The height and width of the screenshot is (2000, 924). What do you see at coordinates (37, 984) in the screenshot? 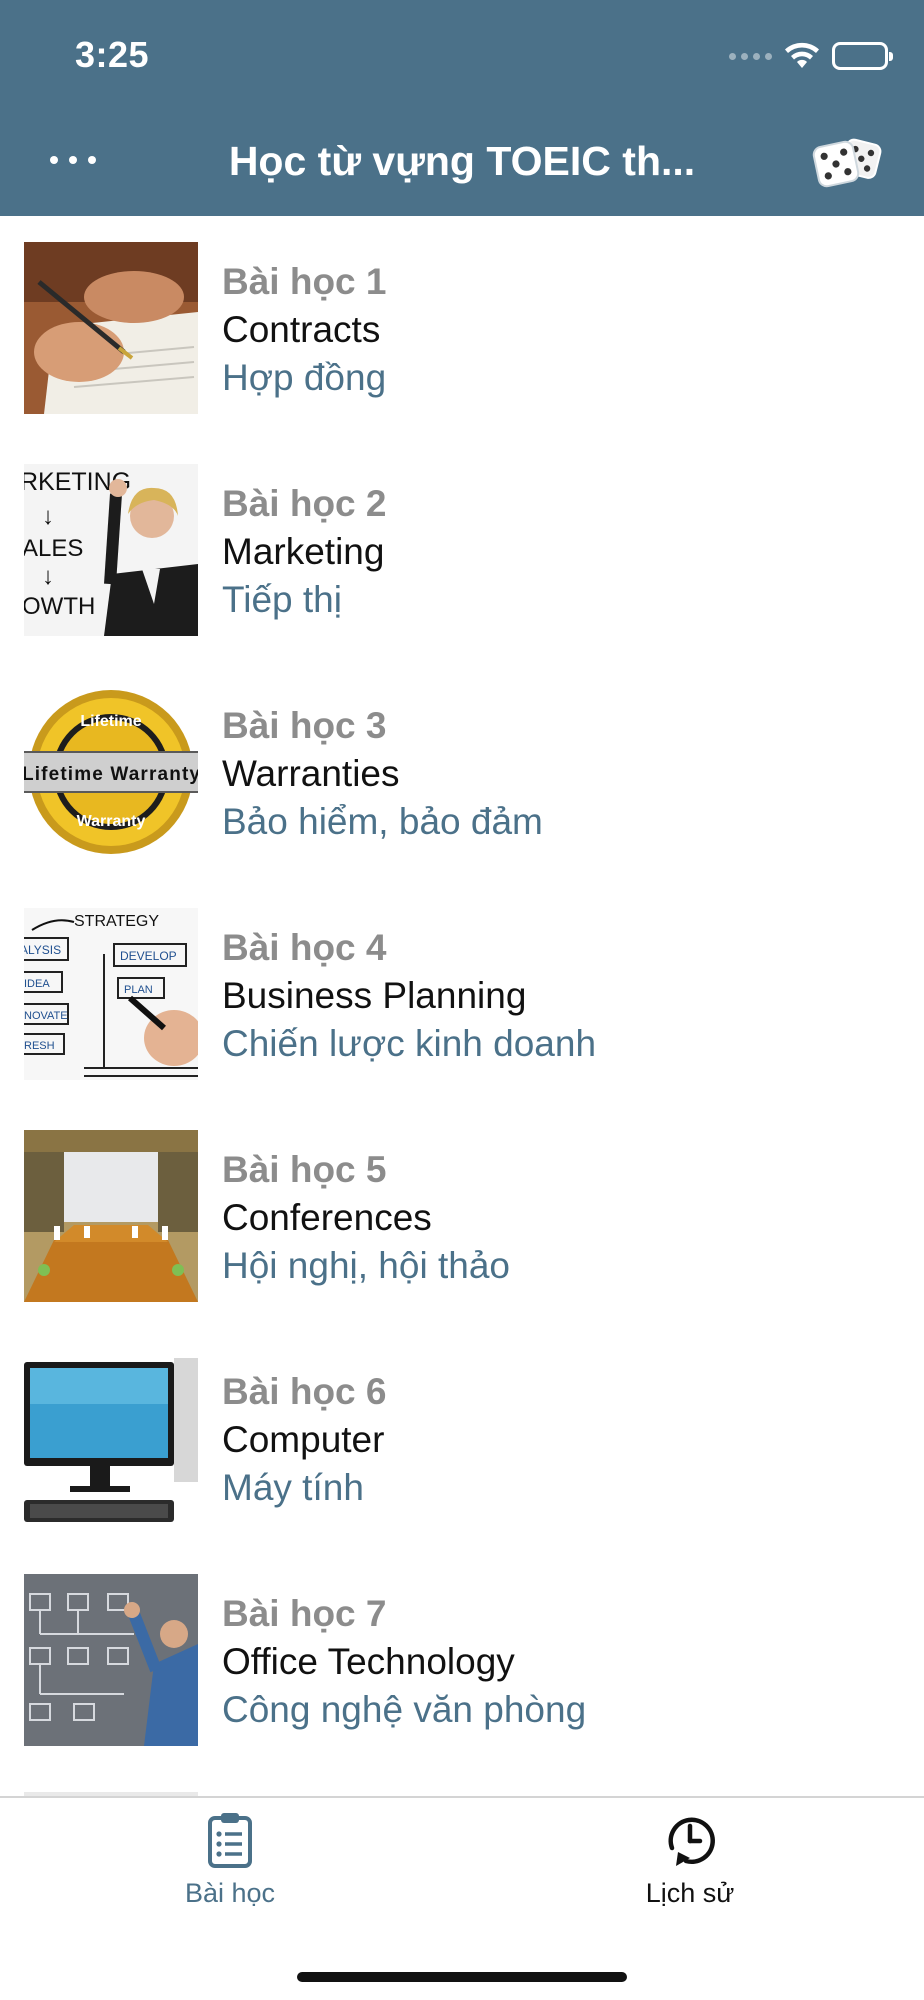
I see `strategy-box-3: IDEA` at bounding box center [37, 984].